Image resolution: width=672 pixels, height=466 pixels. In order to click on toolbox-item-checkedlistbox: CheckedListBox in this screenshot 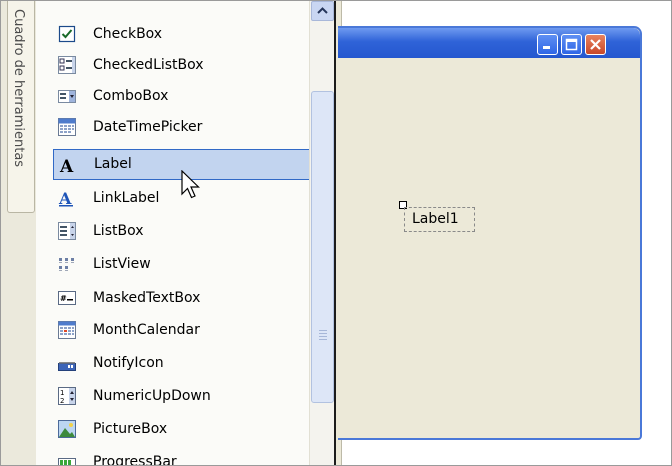, I will do `click(194, 65)`.